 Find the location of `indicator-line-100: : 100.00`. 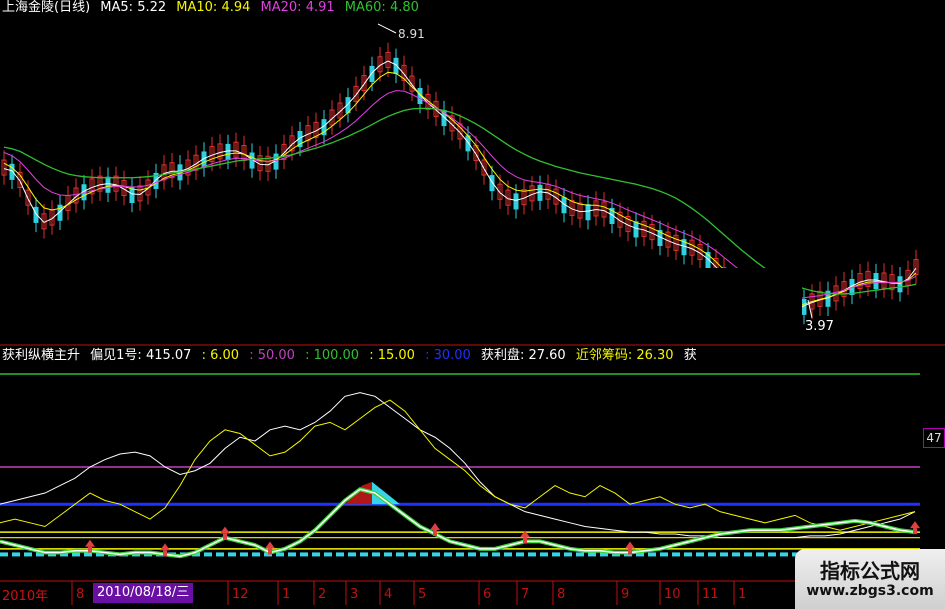

indicator-line-100: : 100.00 is located at coordinates (332, 355).